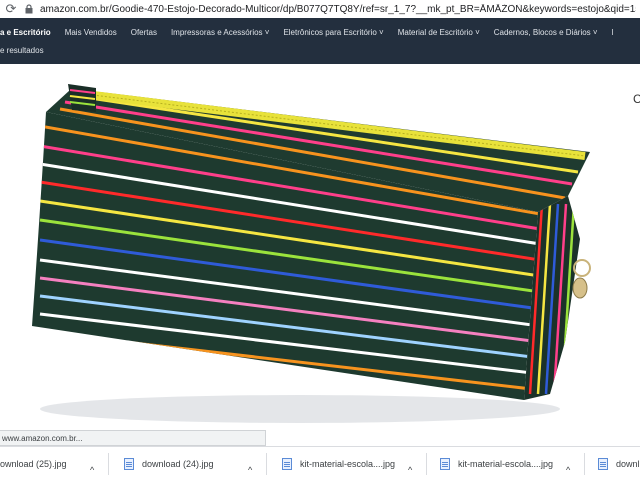 This screenshot has width=640, height=481. Describe the element at coordinates (439, 32) in the screenshot. I see `nav-item-material: Material de Escritório ˅` at that location.